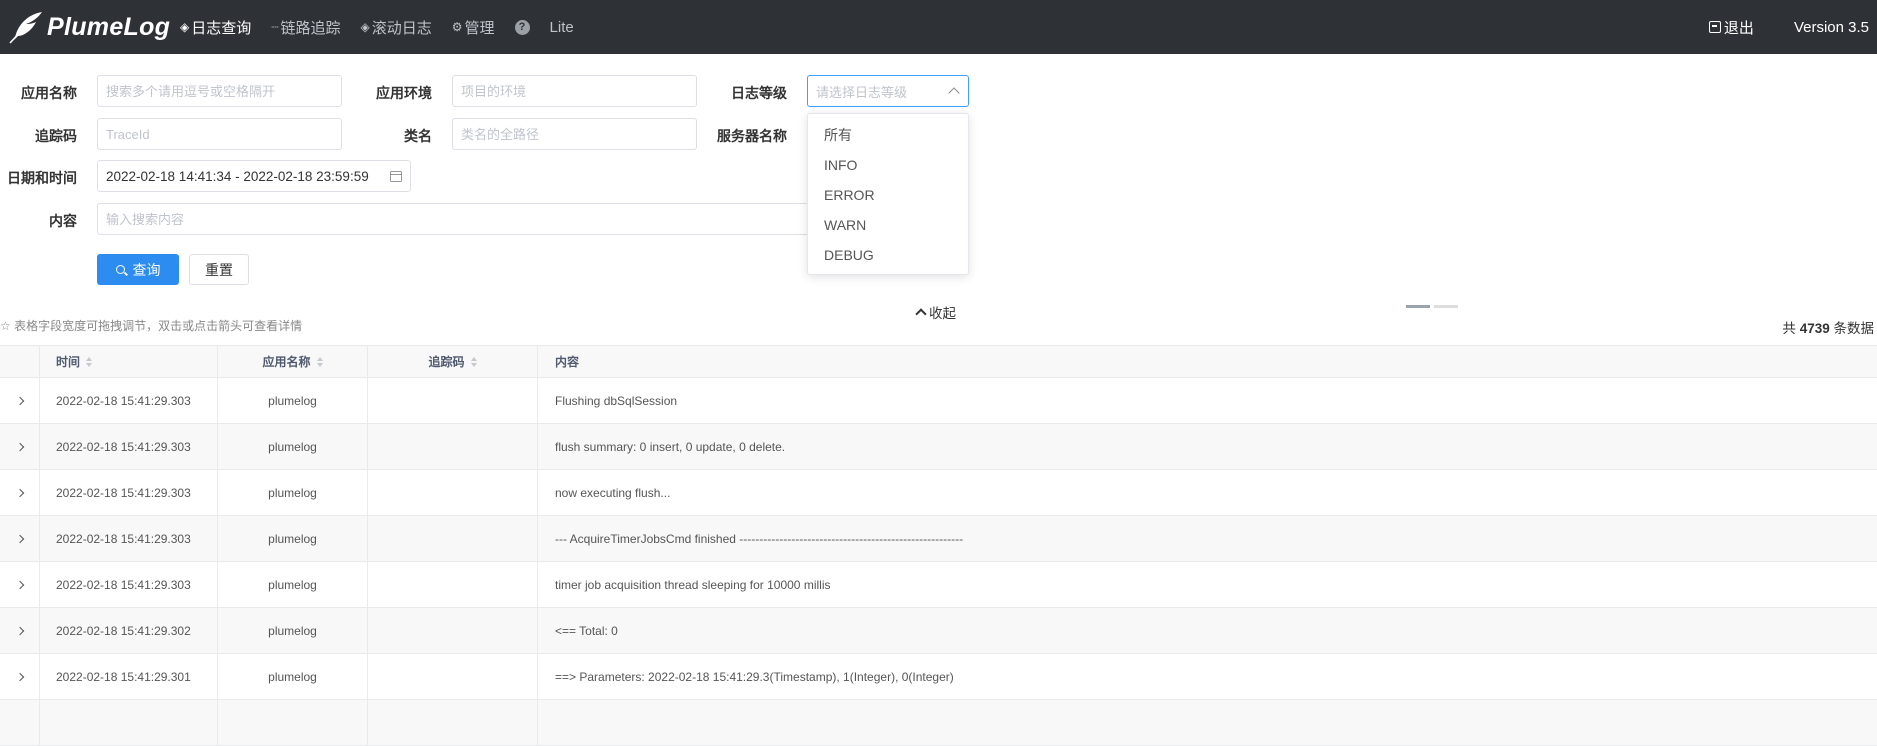 The height and width of the screenshot is (746, 1877). What do you see at coordinates (1831, 27) in the screenshot?
I see `version-label: Version 3.5` at bounding box center [1831, 27].